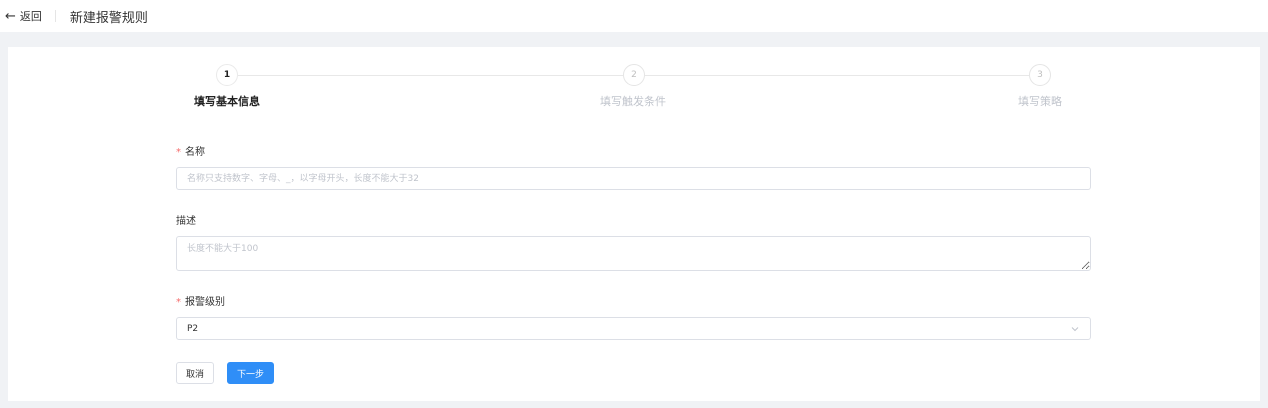 The image size is (1268, 408). I want to click on step-2-circle: 2, so click(634, 75).